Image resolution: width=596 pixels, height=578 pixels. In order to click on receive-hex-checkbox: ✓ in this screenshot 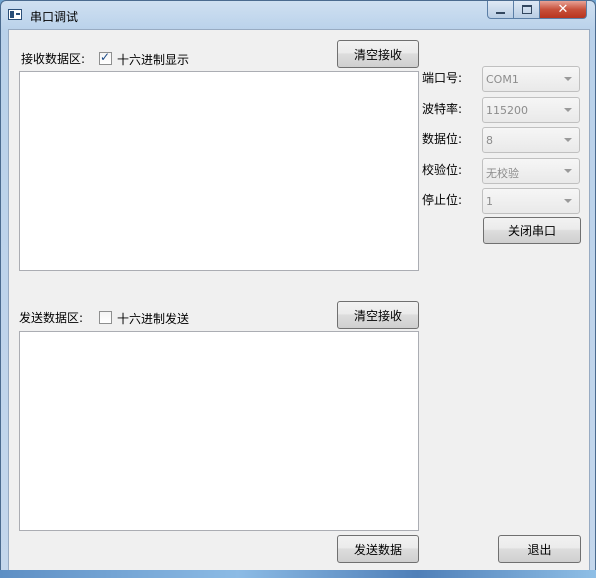, I will do `click(105, 57)`.